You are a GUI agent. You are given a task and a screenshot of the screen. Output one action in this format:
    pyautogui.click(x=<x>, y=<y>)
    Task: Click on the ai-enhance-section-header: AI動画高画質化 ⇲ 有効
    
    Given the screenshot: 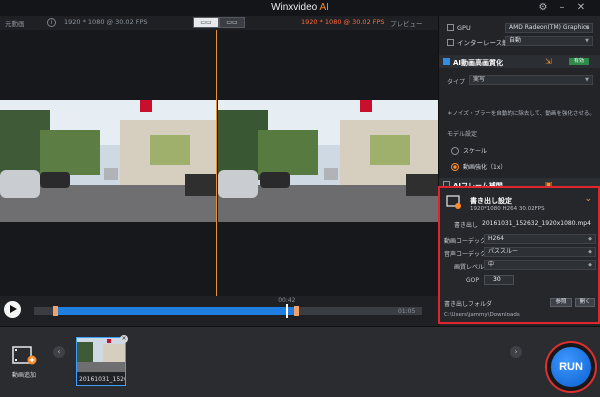 What is the action you would take?
    pyautogui.click(x=519, y=61)
    